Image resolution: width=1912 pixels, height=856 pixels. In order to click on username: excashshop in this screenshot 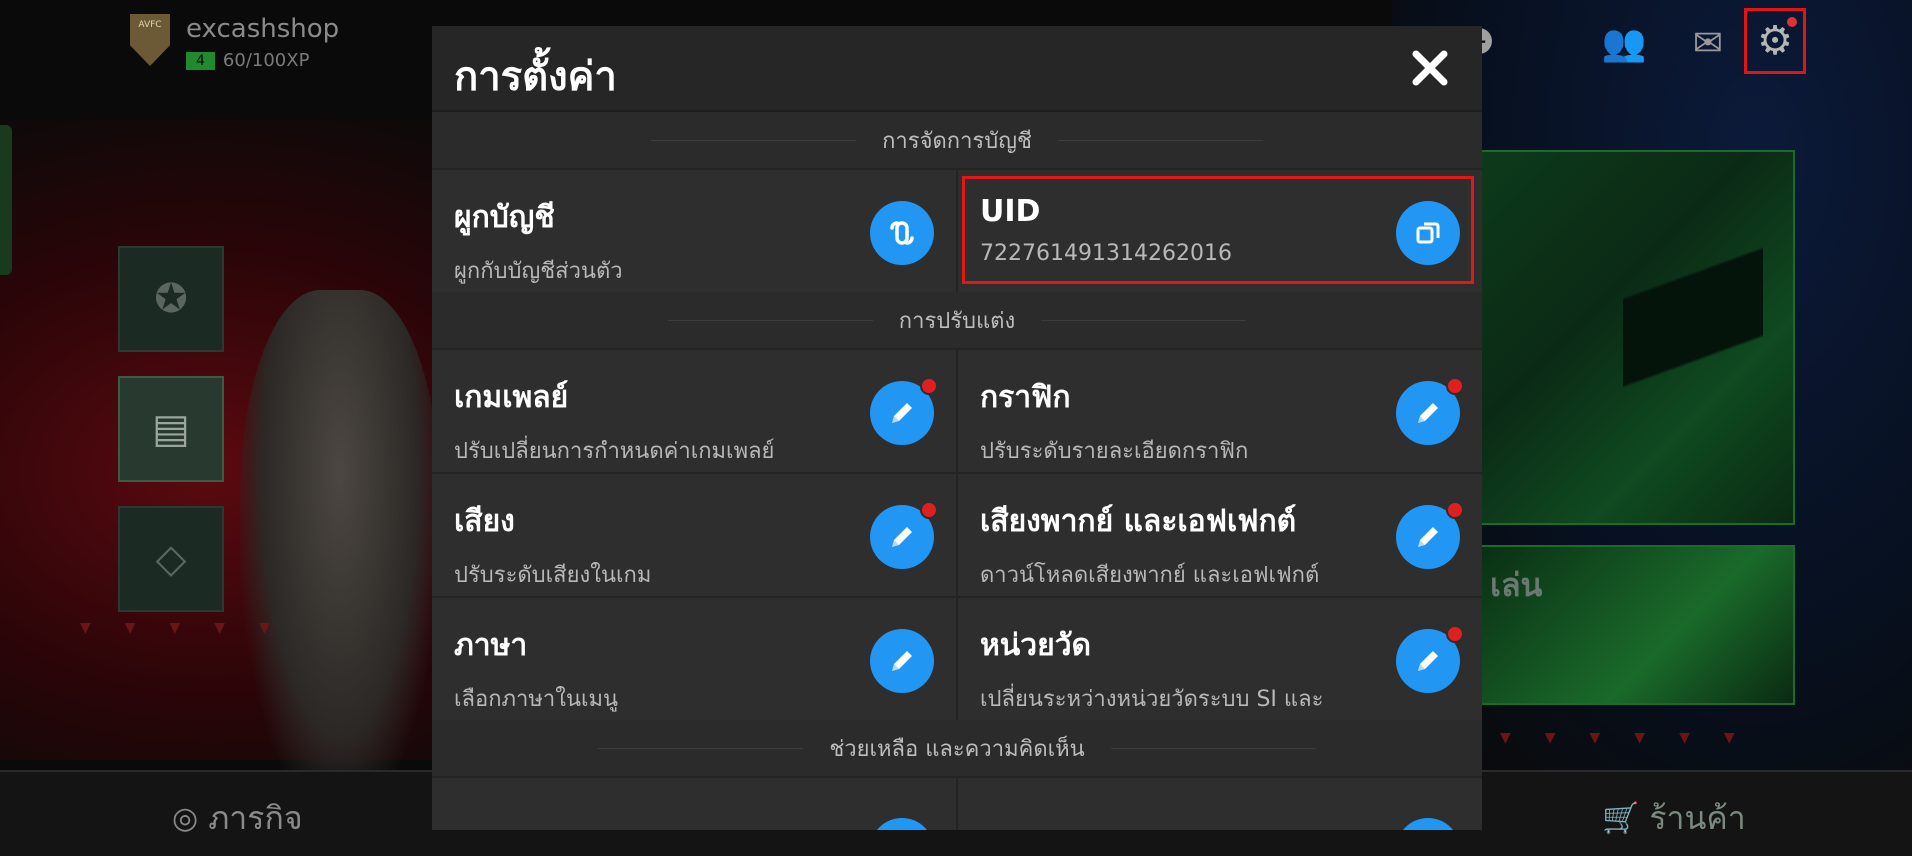, I will do `click(263, 29)`.